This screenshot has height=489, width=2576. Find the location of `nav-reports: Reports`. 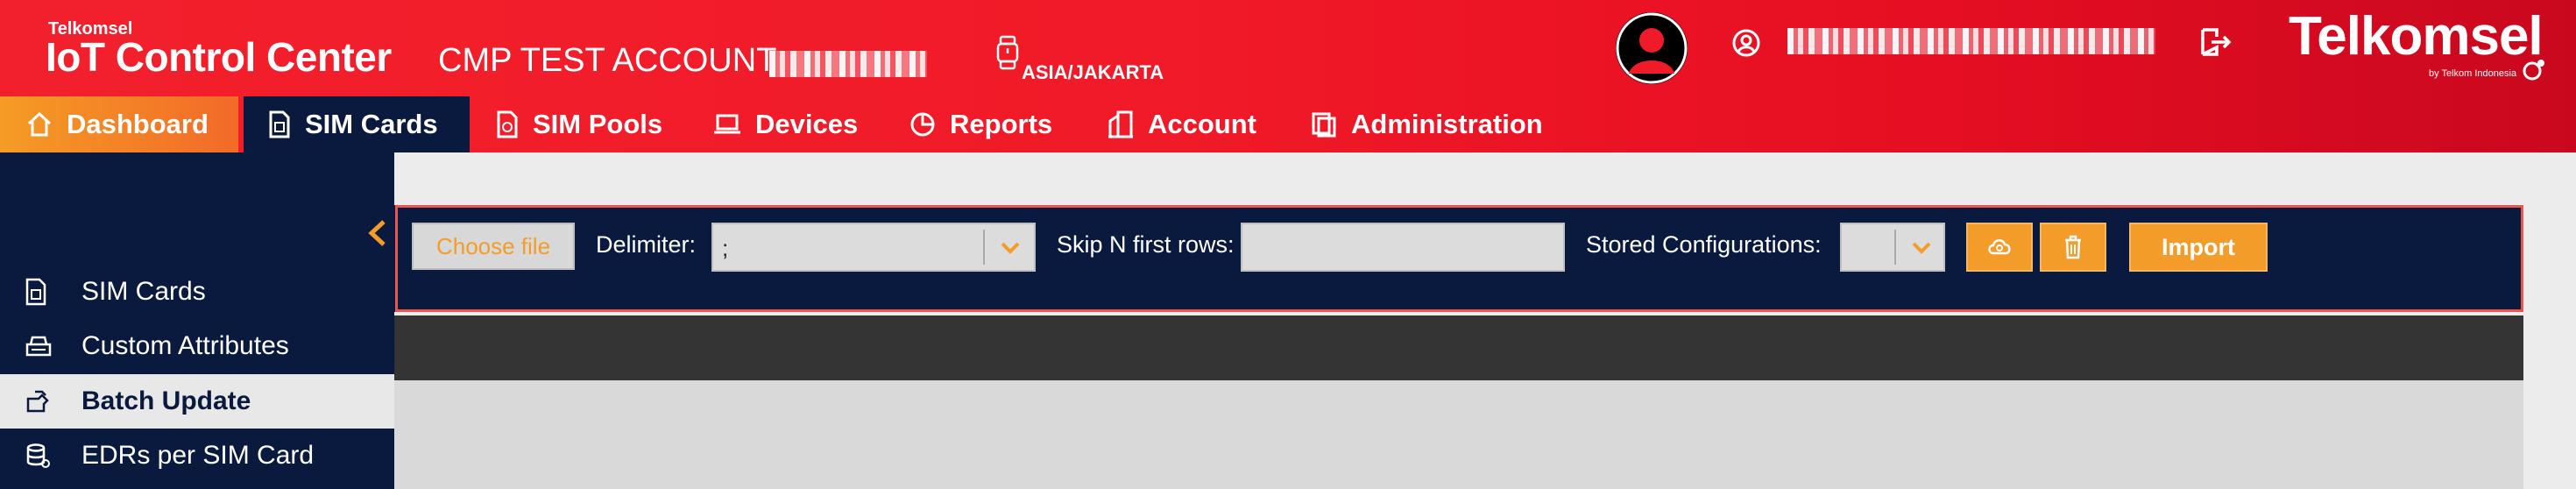

nav-reports: Reports is located at coordinates (980, 124).